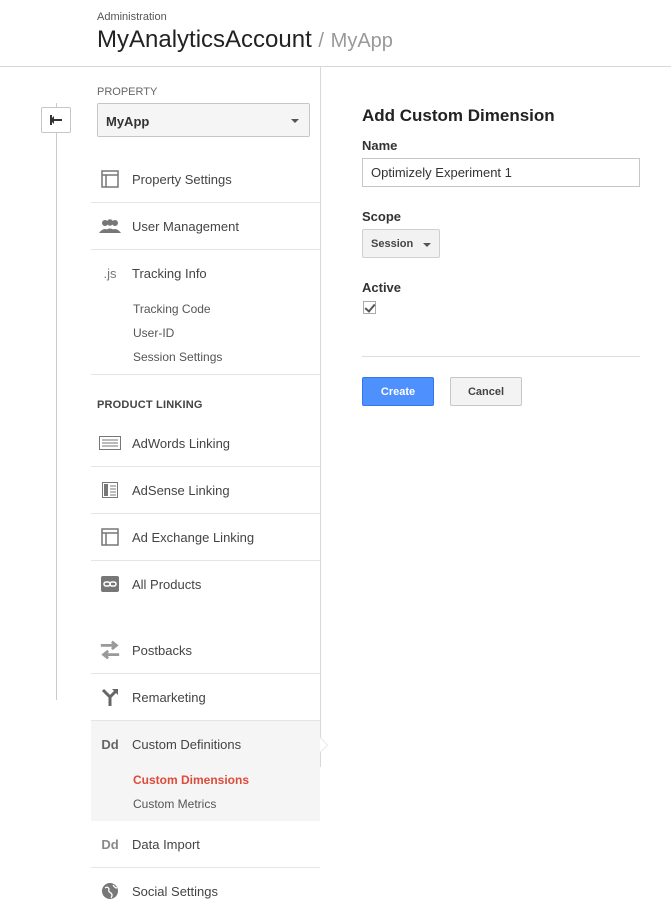 Image resolution: width=671 pixels, height=919 pixels. Describe the element at coordinates (56, 401) in the screenshot. I see `rail-line` at that location.